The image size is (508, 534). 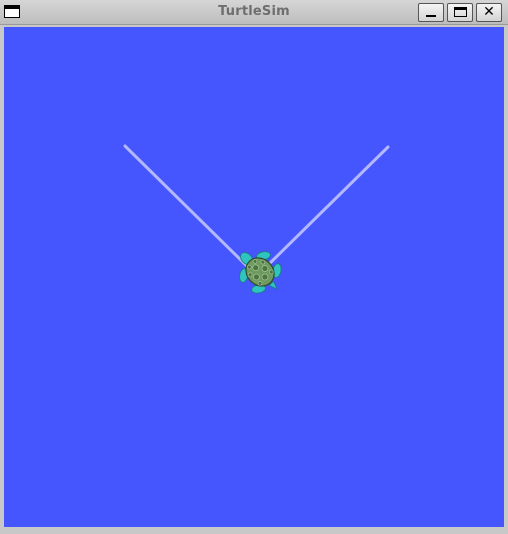 What do you see at coordinates (431, 12) in the screenshot?
I see `minimize-button` at bounding box center [431, 12].